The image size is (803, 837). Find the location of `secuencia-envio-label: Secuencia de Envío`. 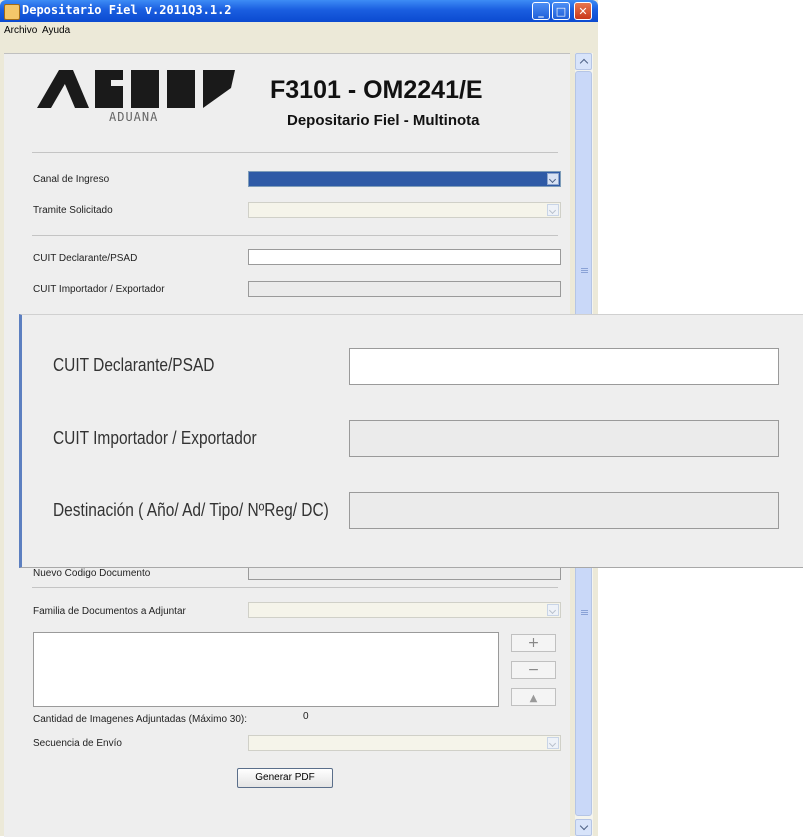

secuencia-envio-label: Secuencia de Envío is located at coordinates (77, 743).